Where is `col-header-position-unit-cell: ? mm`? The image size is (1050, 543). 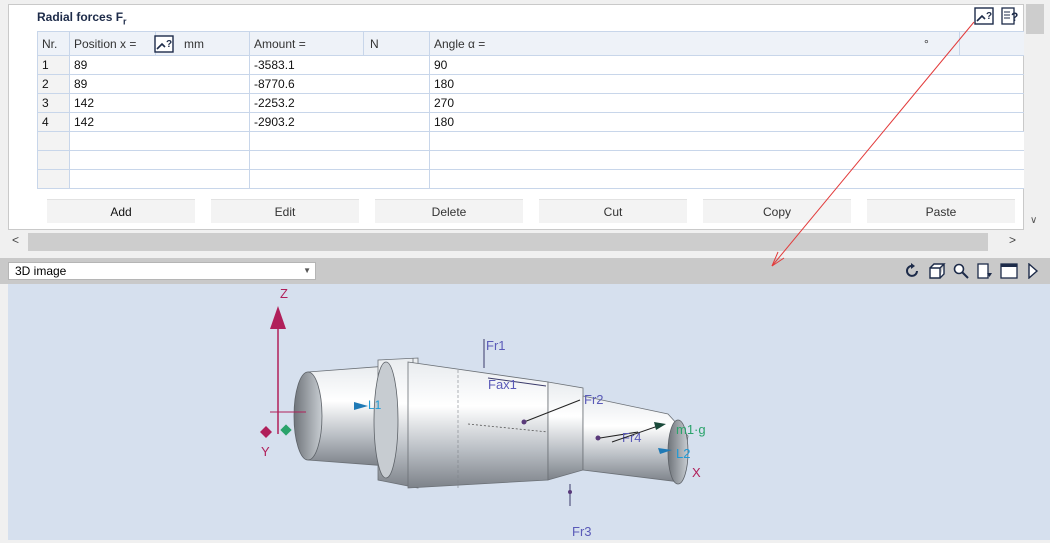
col-header-position-unit-cell: ? mm is located at coordinates (202, 43).